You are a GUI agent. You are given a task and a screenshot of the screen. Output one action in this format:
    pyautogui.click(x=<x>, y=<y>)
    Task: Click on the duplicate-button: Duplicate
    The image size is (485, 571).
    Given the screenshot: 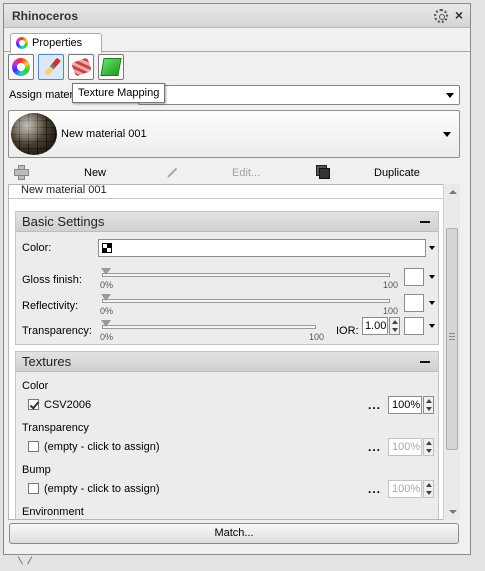 What is the action you would take?
    pyautogui.click(x=397, y=173)
    